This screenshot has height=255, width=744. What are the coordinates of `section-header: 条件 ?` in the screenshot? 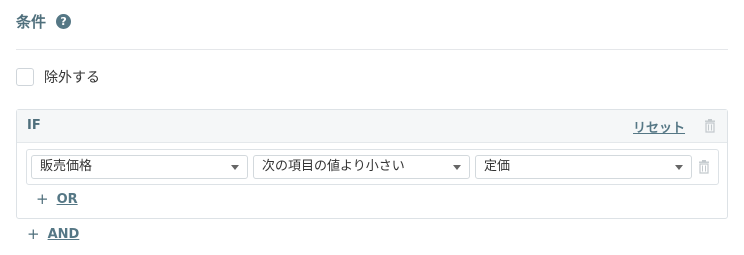 It's located at (44, 21).